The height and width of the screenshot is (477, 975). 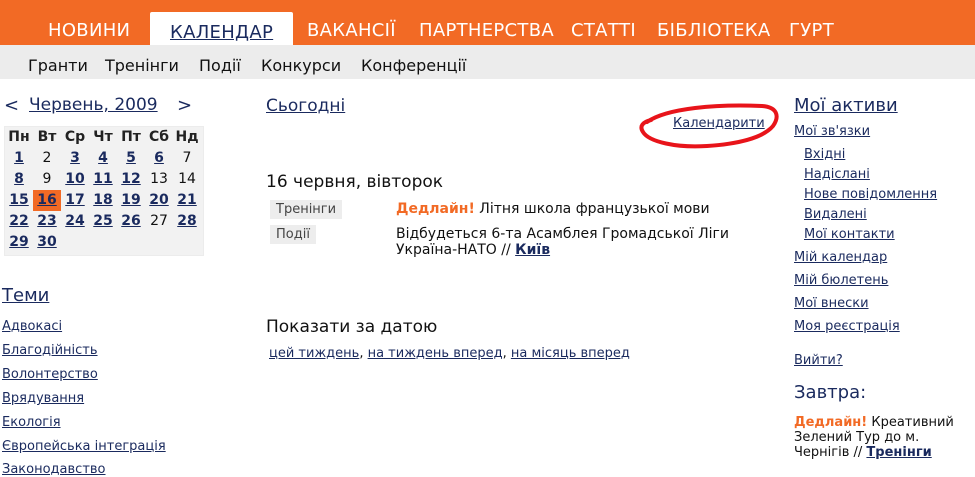 I want to click on my-connections-link: Мої зв'язки, so click(x=832, y=131).